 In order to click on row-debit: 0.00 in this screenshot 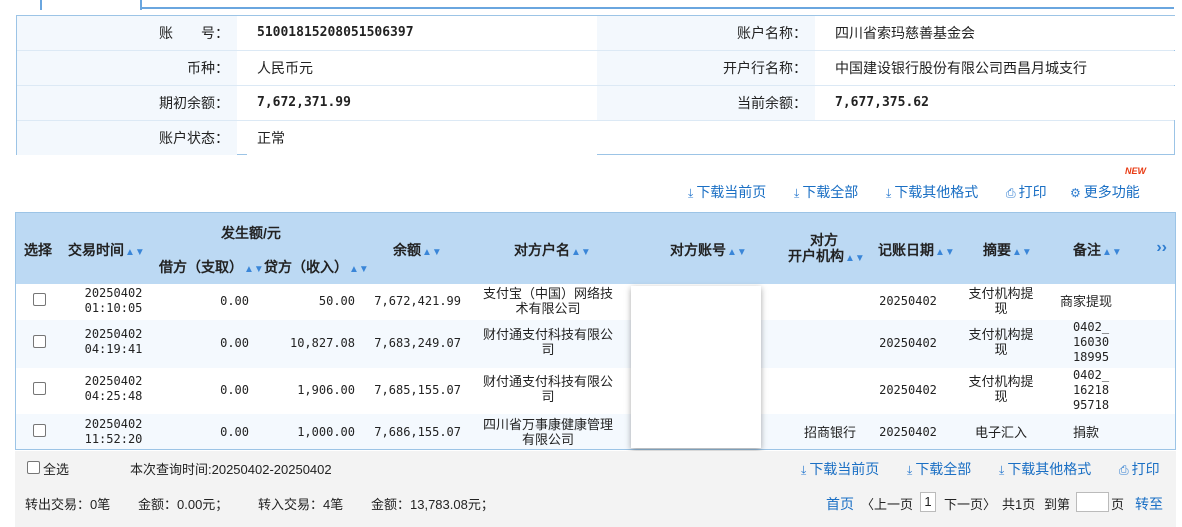, I will do `click(234, 432)`.